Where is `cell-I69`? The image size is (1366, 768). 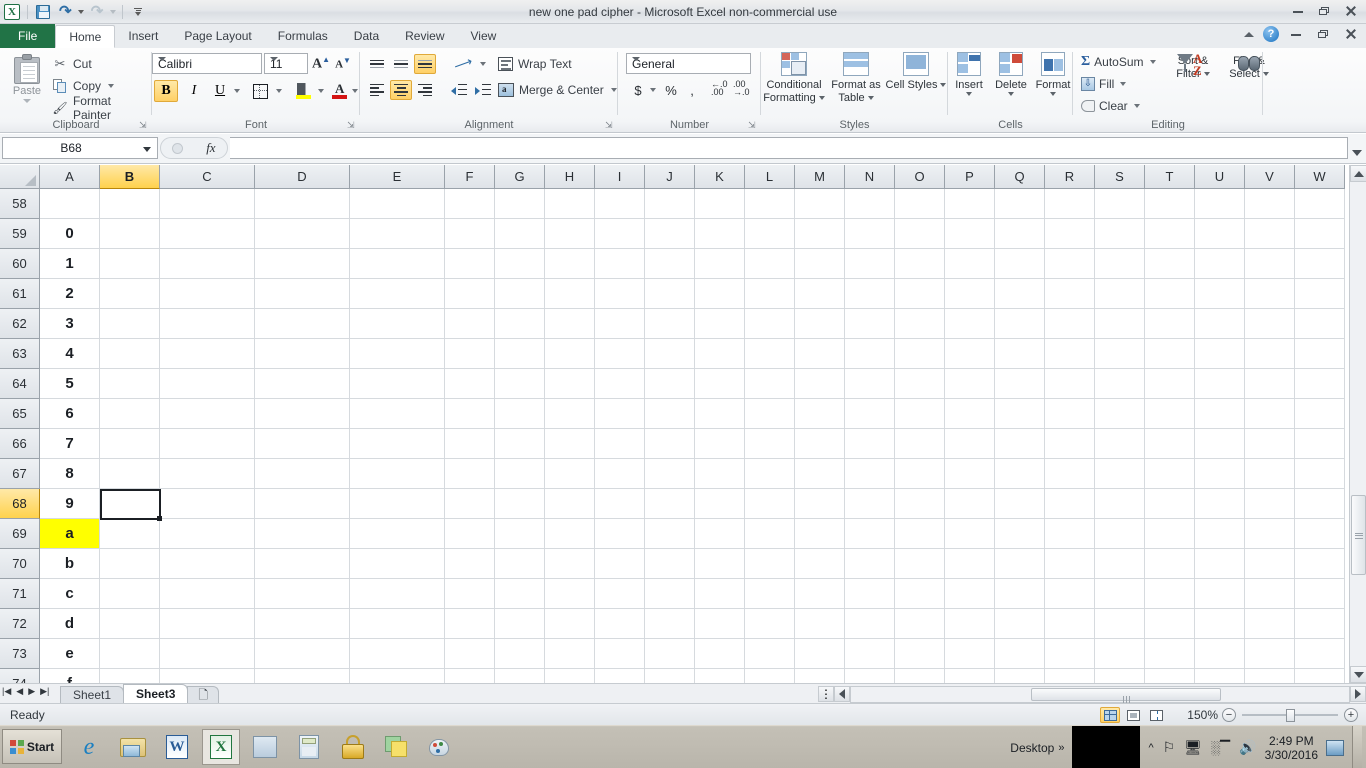
cell-I69 is located at coordinates (620, 534).